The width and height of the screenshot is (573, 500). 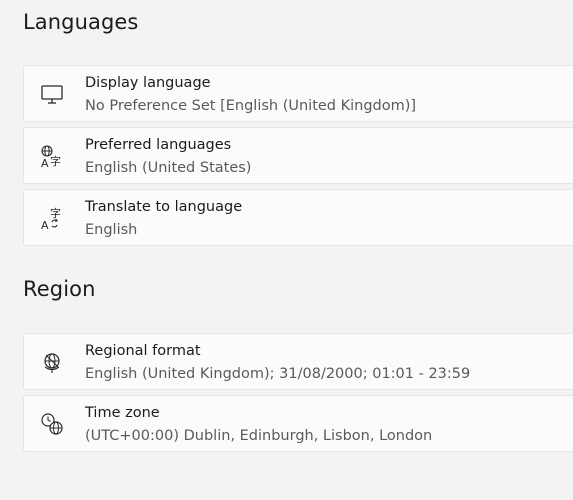 What do you see at coordinates (52, 424) in the screenshot?
I see `time-zone-icon` at bounding box center [52, 424].